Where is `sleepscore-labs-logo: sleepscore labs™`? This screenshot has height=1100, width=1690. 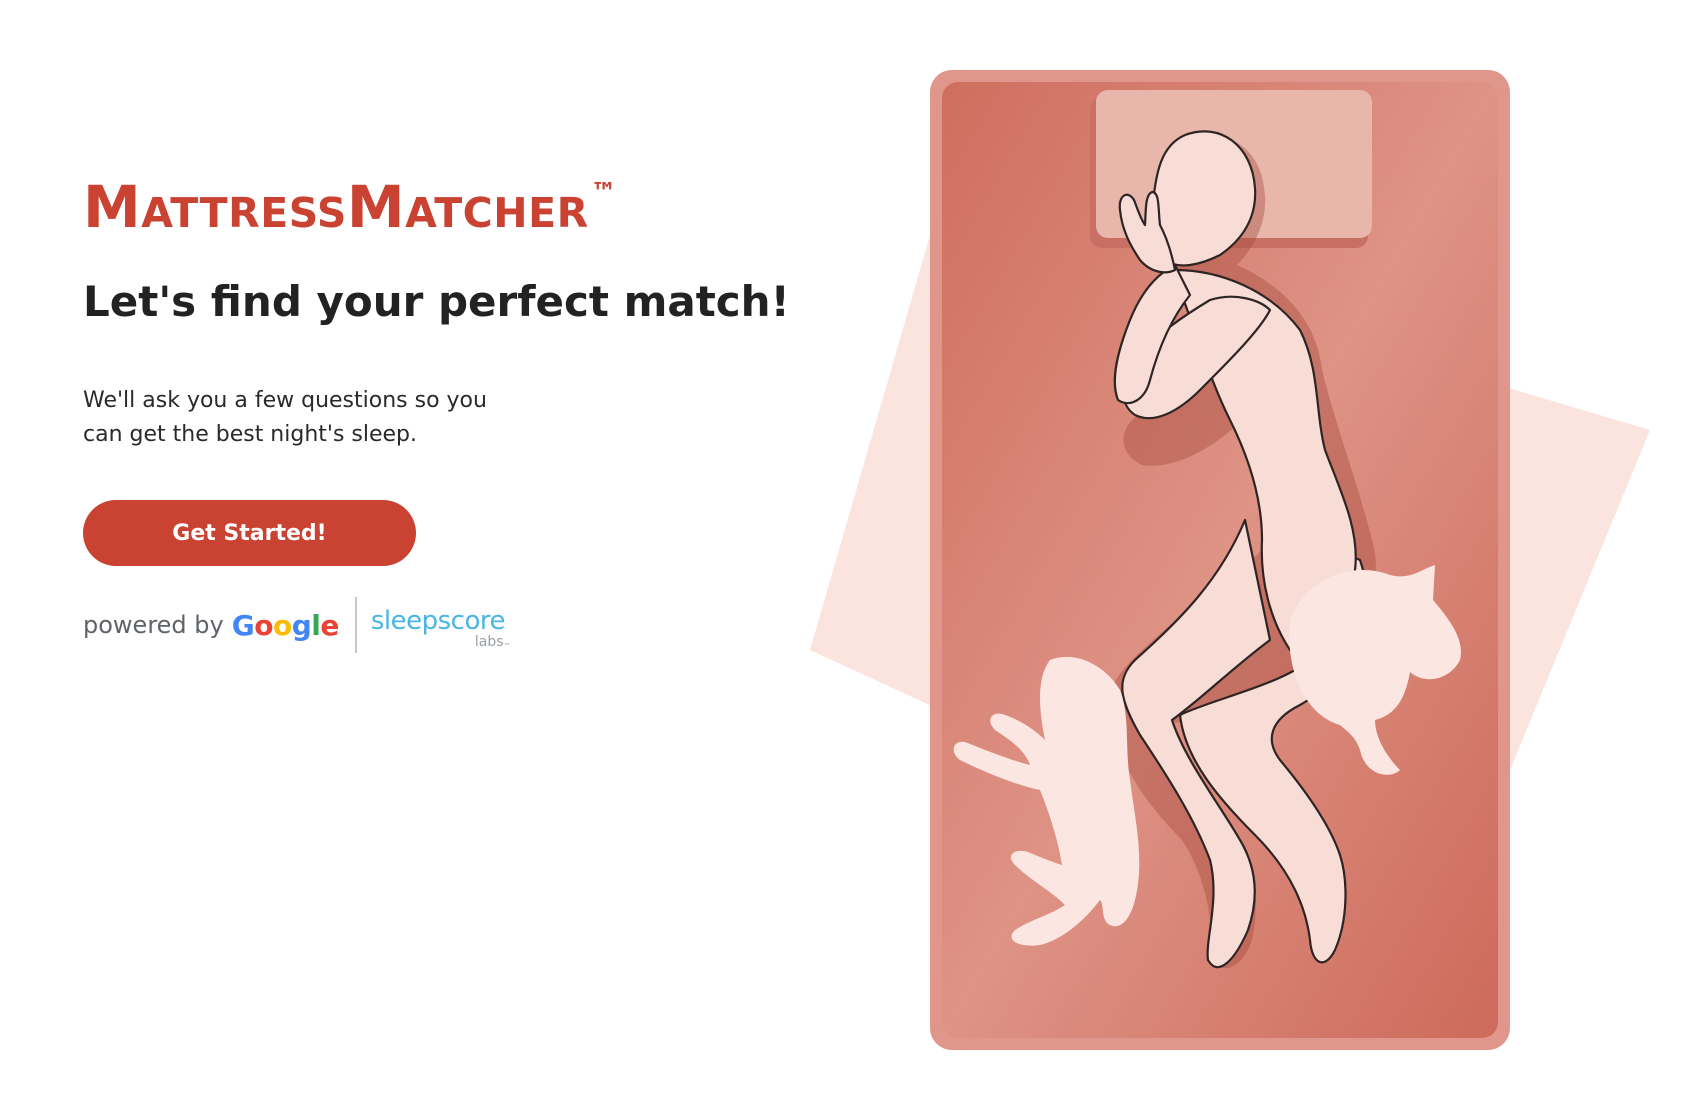
sleepscore-labs-logo: sleepscore labs™ is located at coordinates (446, 625).